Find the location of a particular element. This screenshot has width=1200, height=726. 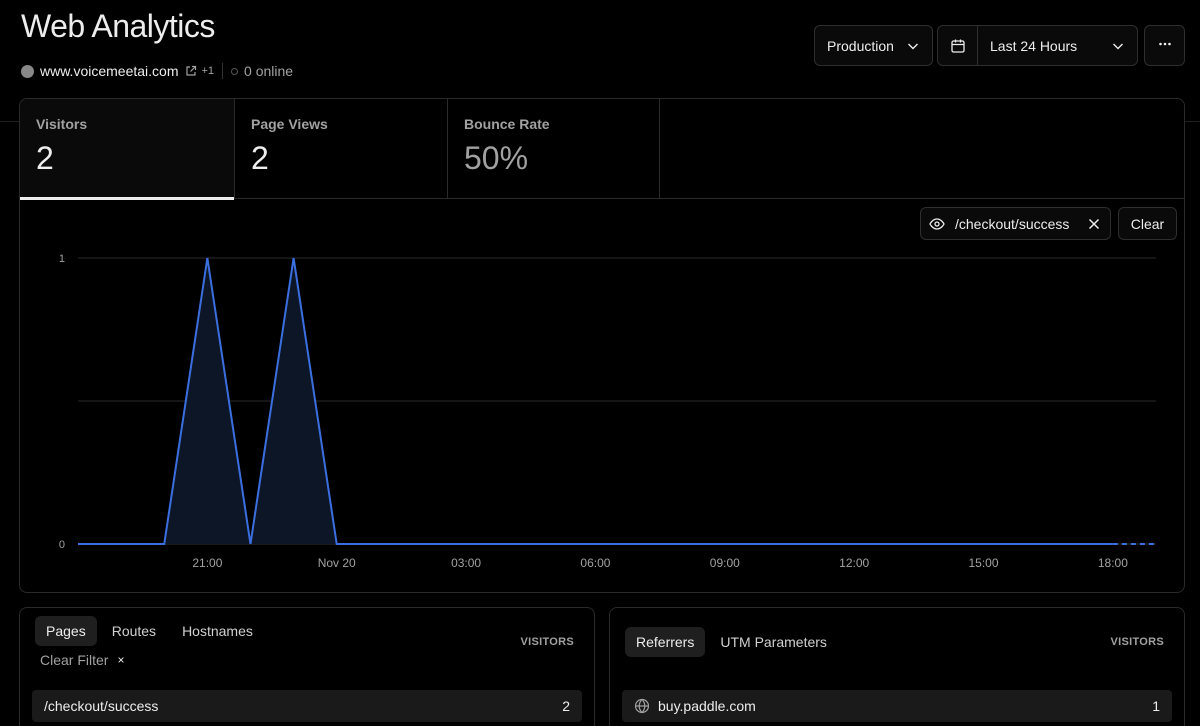

eye-icon is located at coordinates (937, 224).